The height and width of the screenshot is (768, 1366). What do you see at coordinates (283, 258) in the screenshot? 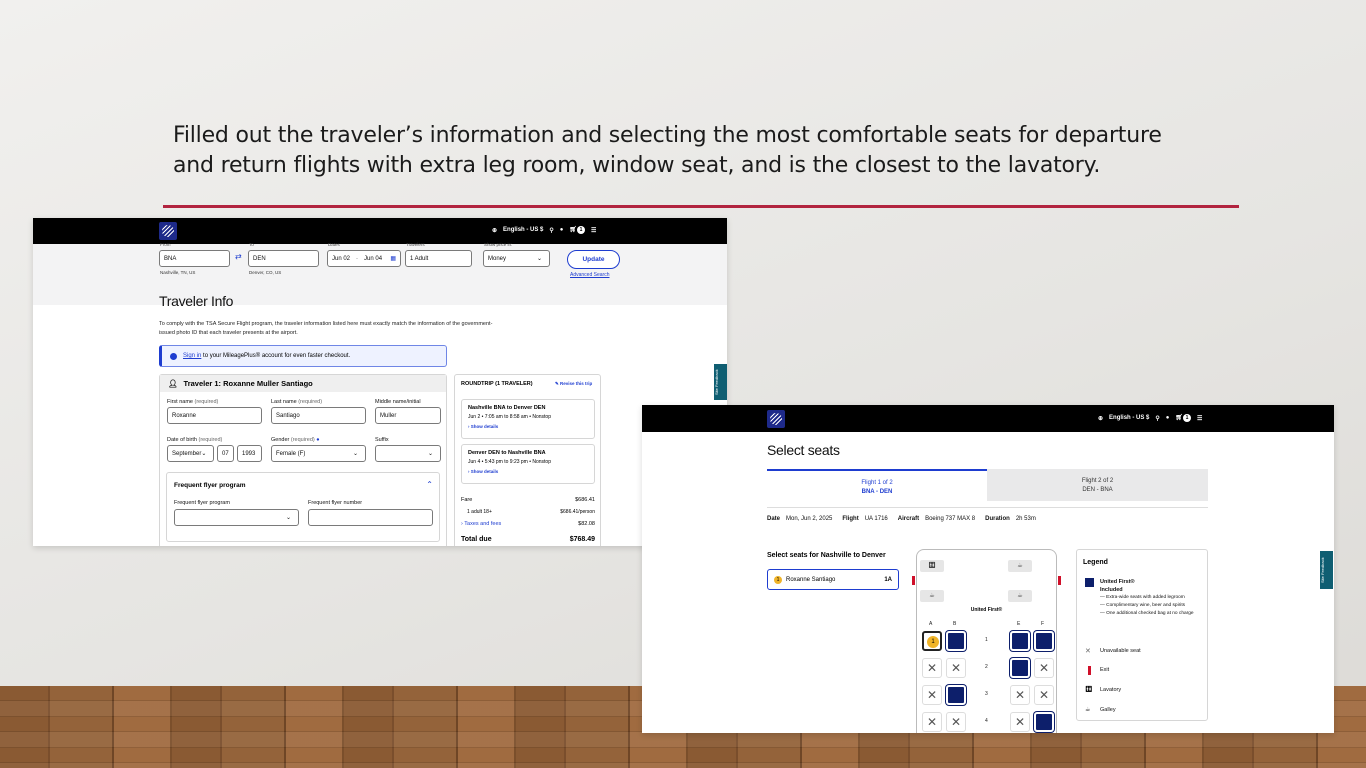
I see `to-input: DEN` at bounding box center [283, 258].